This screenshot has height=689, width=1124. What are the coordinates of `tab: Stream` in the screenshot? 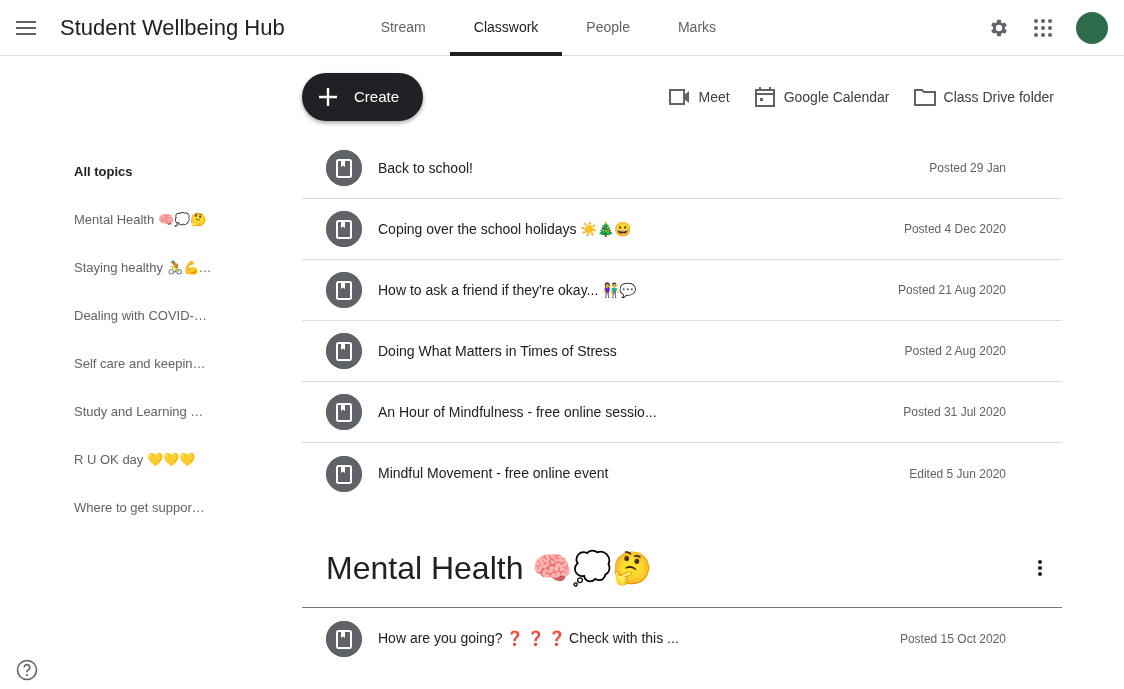 It's located at (403, 28).